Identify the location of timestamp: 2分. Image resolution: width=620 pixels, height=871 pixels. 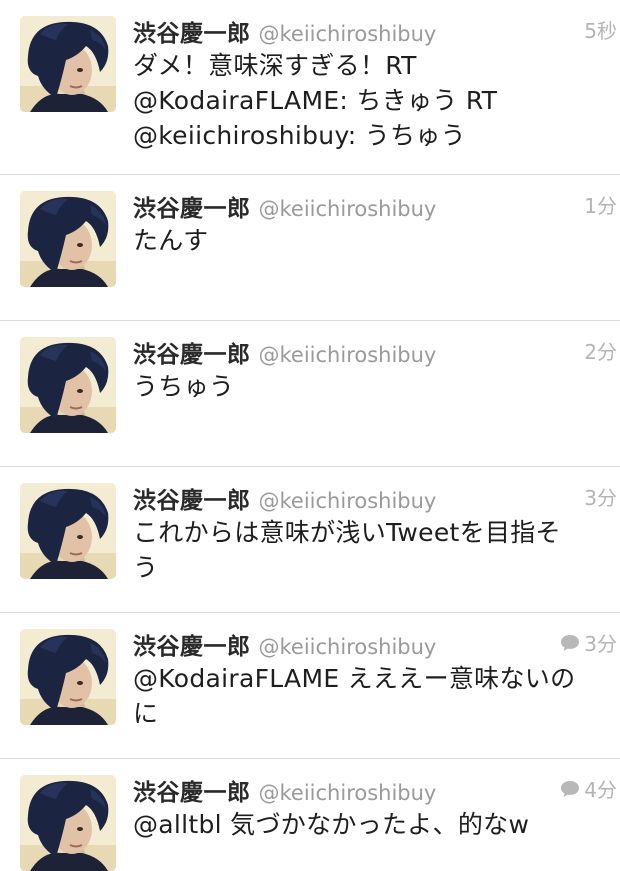
(600, 352).